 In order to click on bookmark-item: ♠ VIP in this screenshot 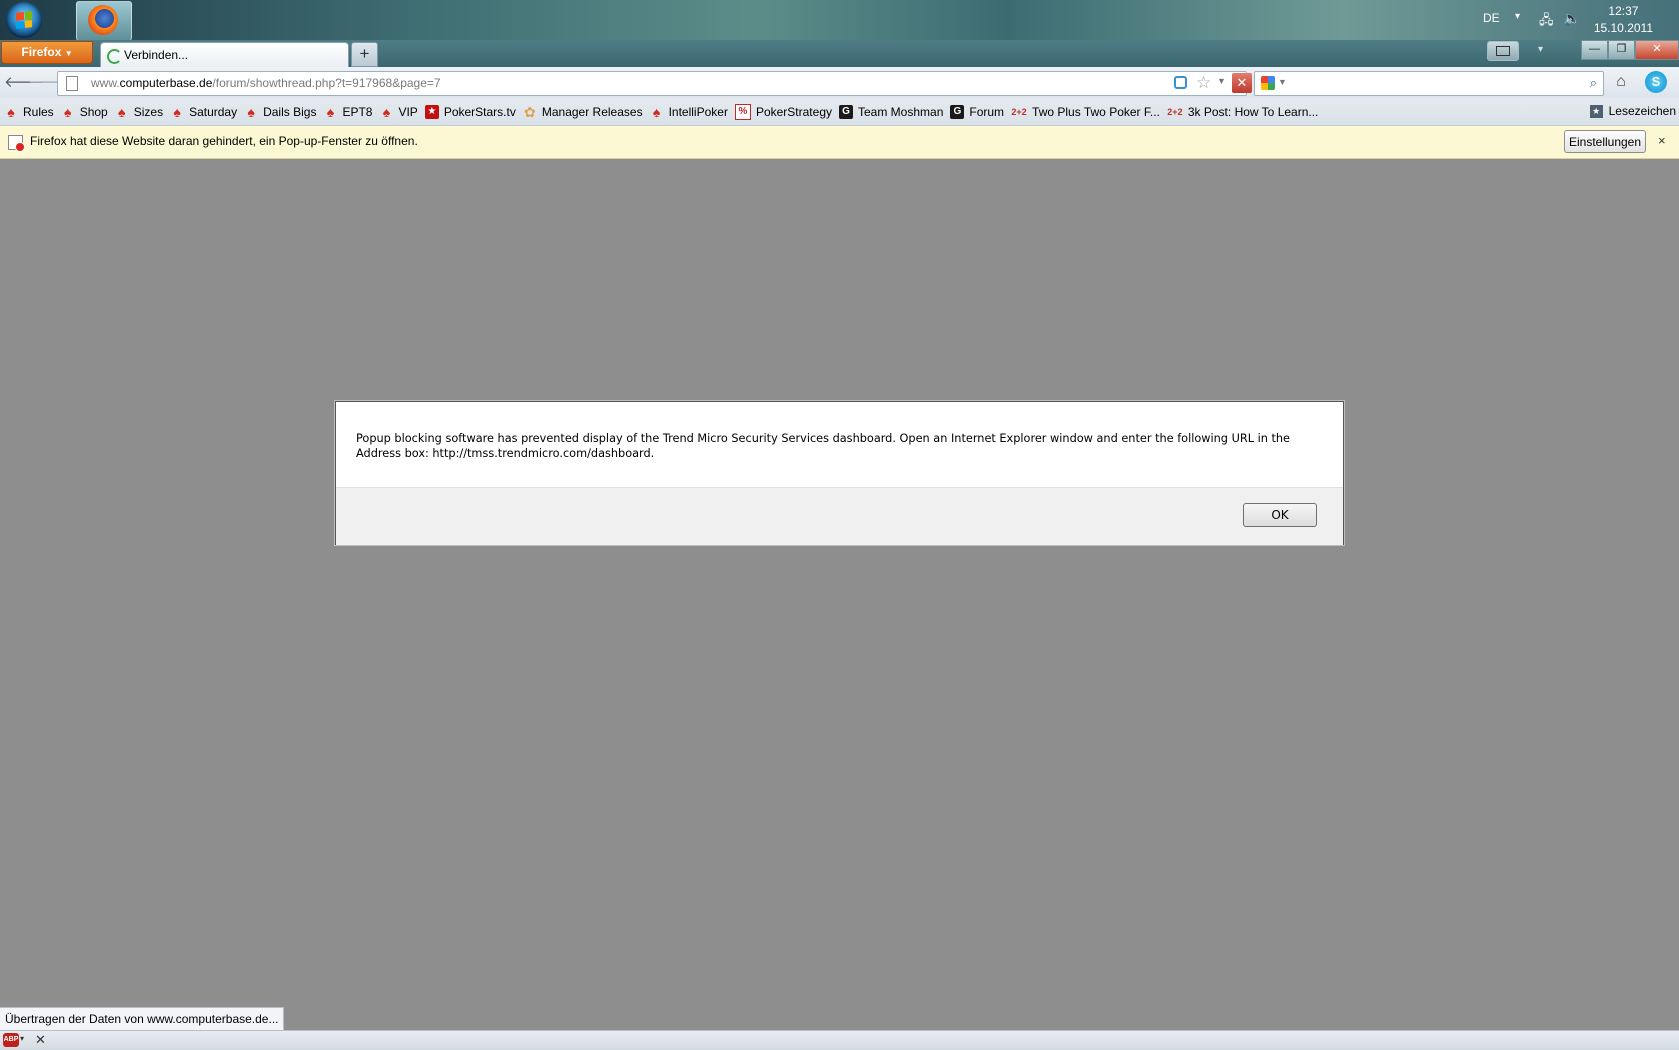, I will do `click(398, 111)`.